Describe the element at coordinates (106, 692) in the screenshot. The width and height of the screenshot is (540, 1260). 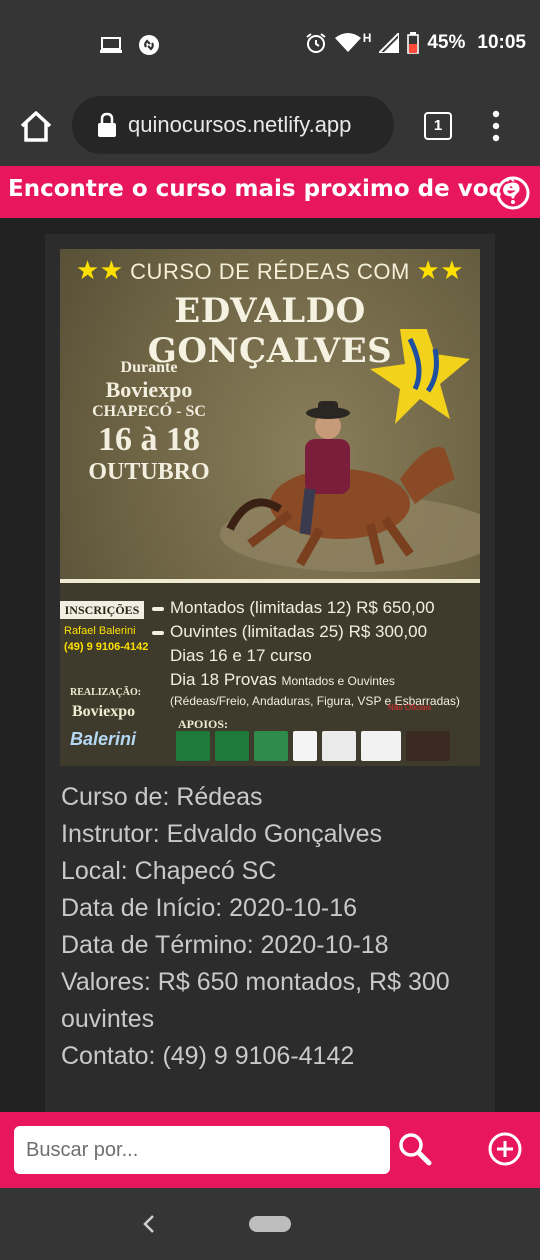
I see `realizacao-label: REALIZAÇÃO:` at that location.